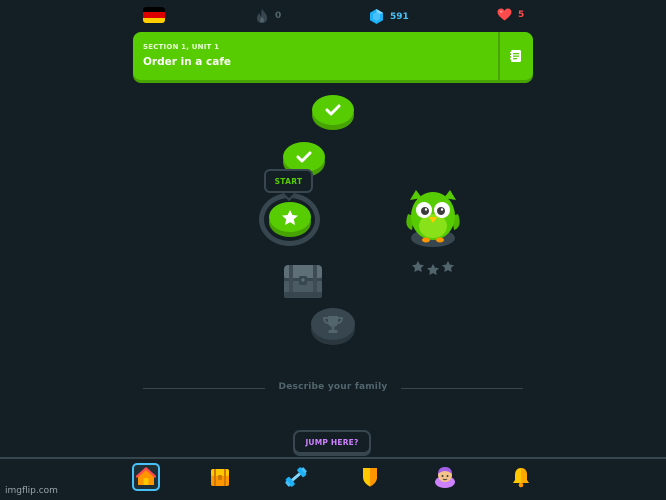 This screenshot has width=666, height=500. I want to click on section-divider-right, so click(462, 388).